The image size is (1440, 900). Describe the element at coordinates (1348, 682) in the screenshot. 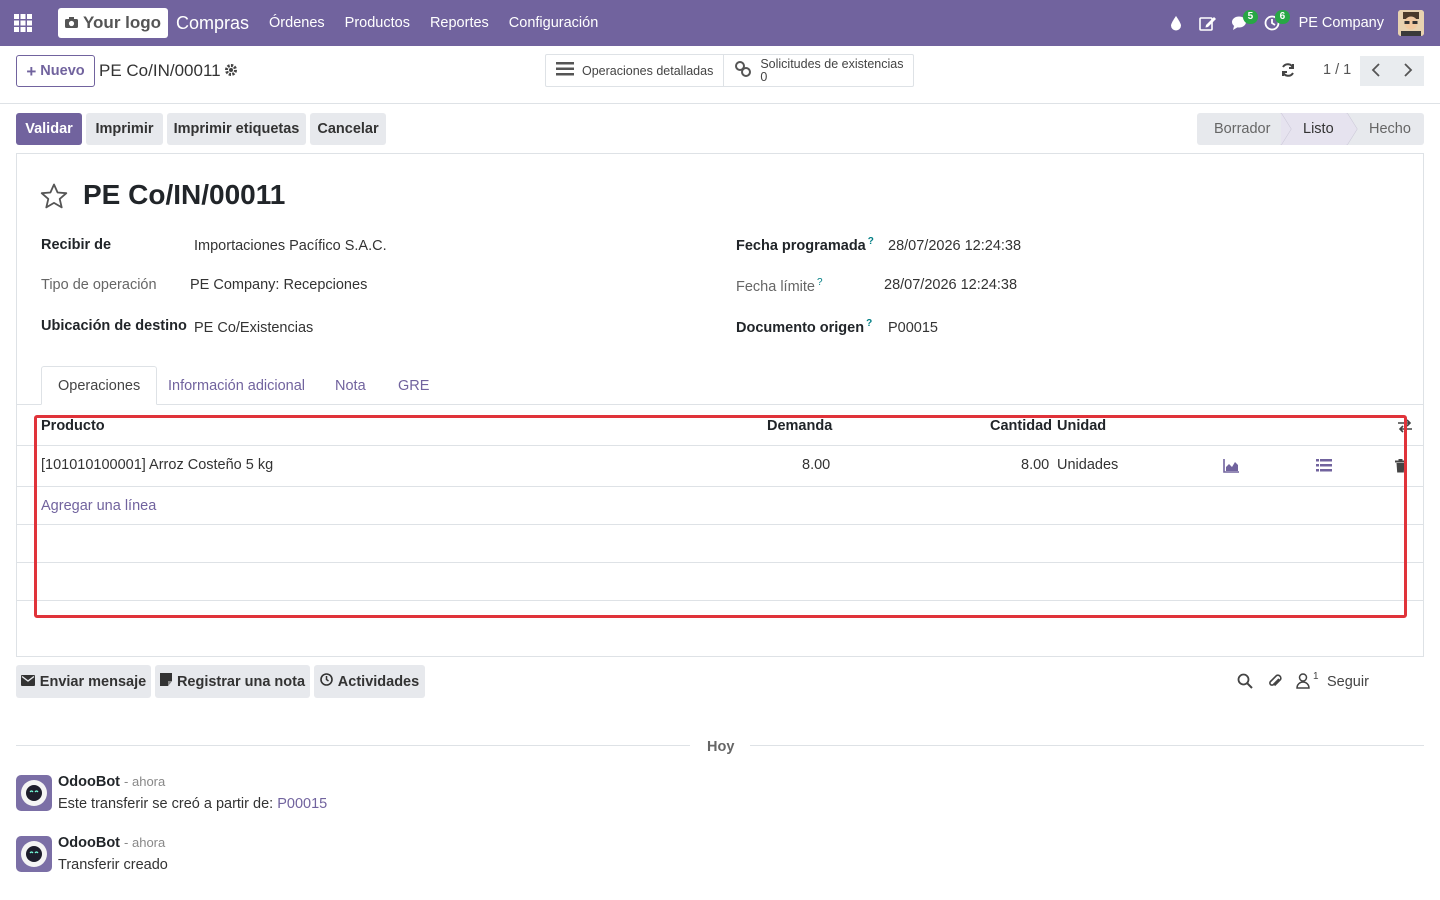

I see `follow-button: Seguir` at that location.